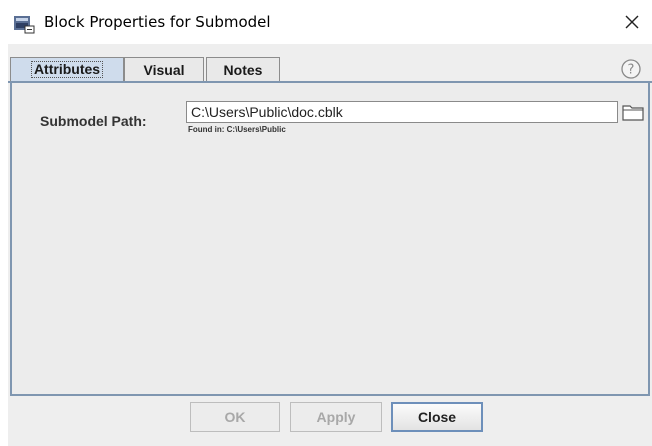 The width and height of the screenshot is (652, 446). What do you see at coordinates (632, 22) in the screenshot?
I see `close-icon` at bounding box center [632, 22].